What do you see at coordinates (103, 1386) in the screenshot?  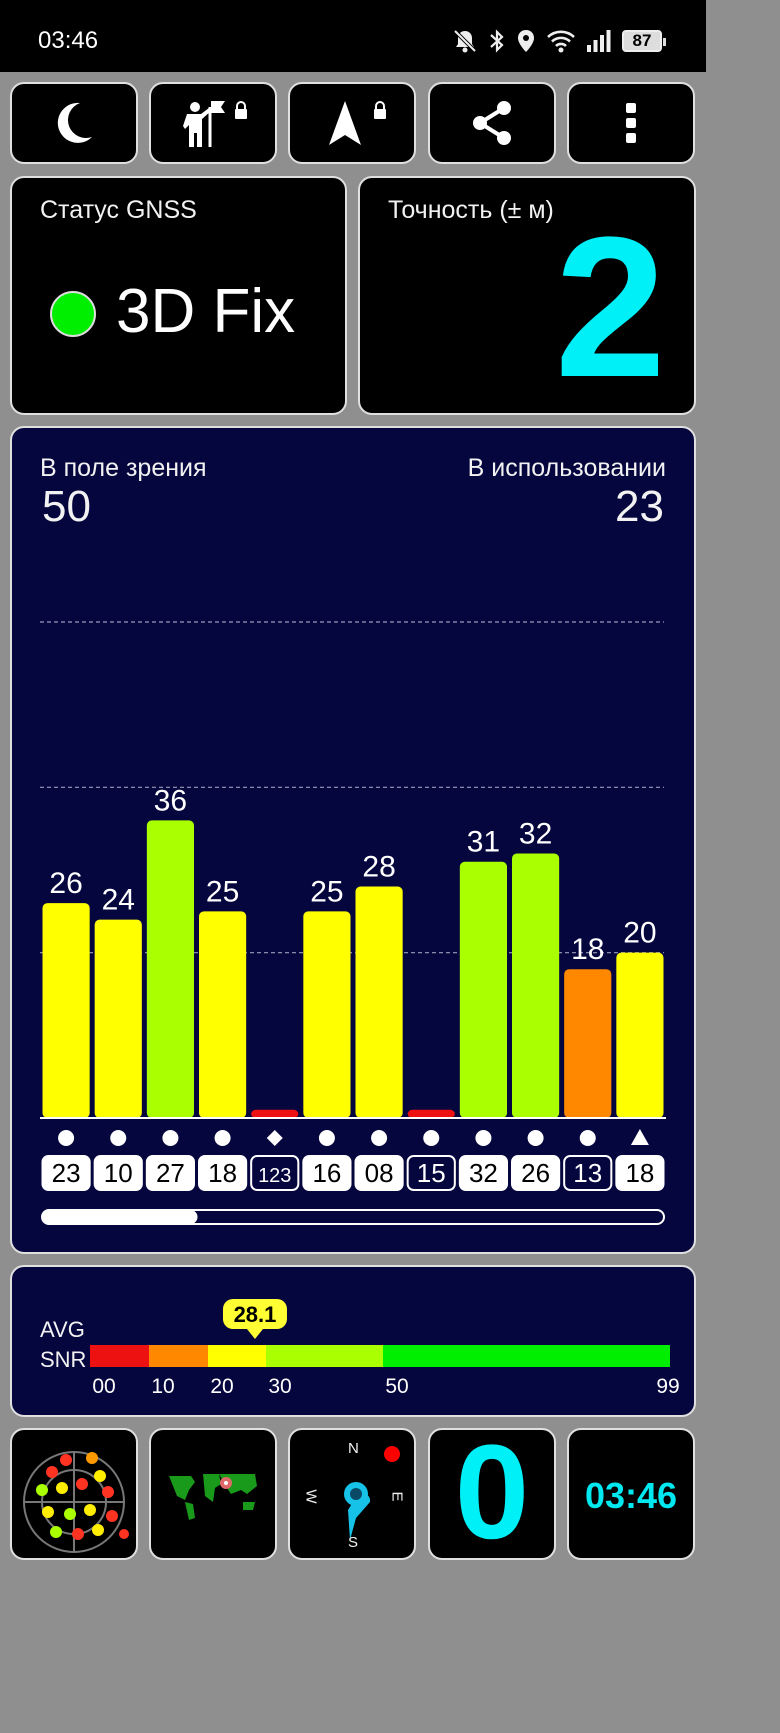 I see `snr-scale-tick: 00` at bounding box center [103, 1386].